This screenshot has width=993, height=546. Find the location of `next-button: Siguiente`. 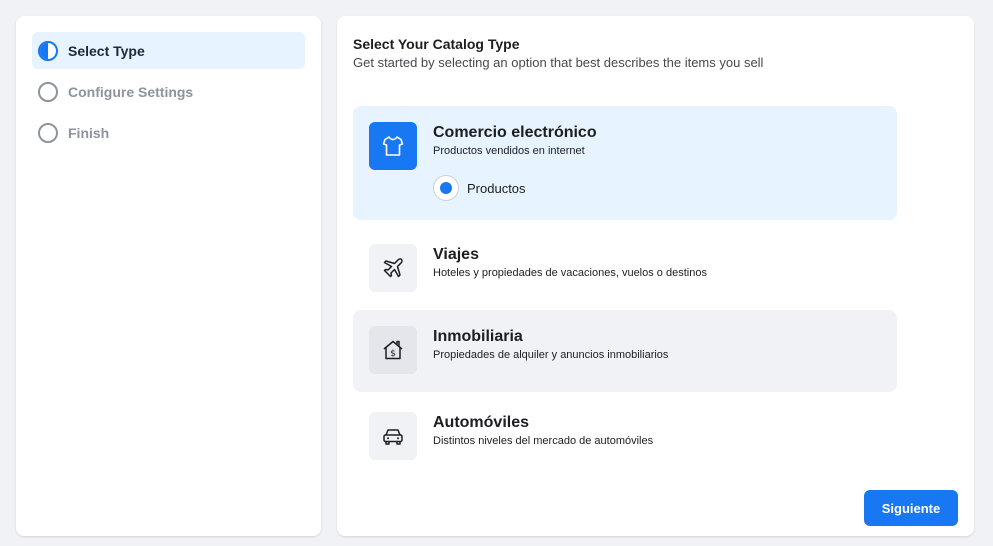

next-button: Siguiente is located at coordinates (911, 508).